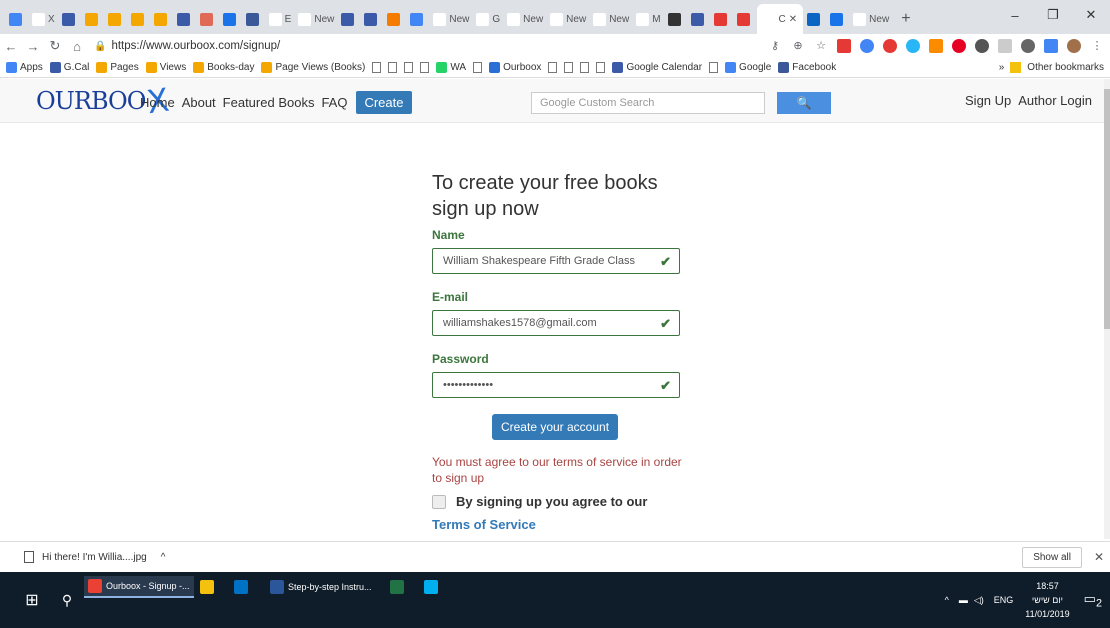  Describe the element at coordinates (780, 19) in the screenshot. I see `browser-tab: C ✕` at that location.